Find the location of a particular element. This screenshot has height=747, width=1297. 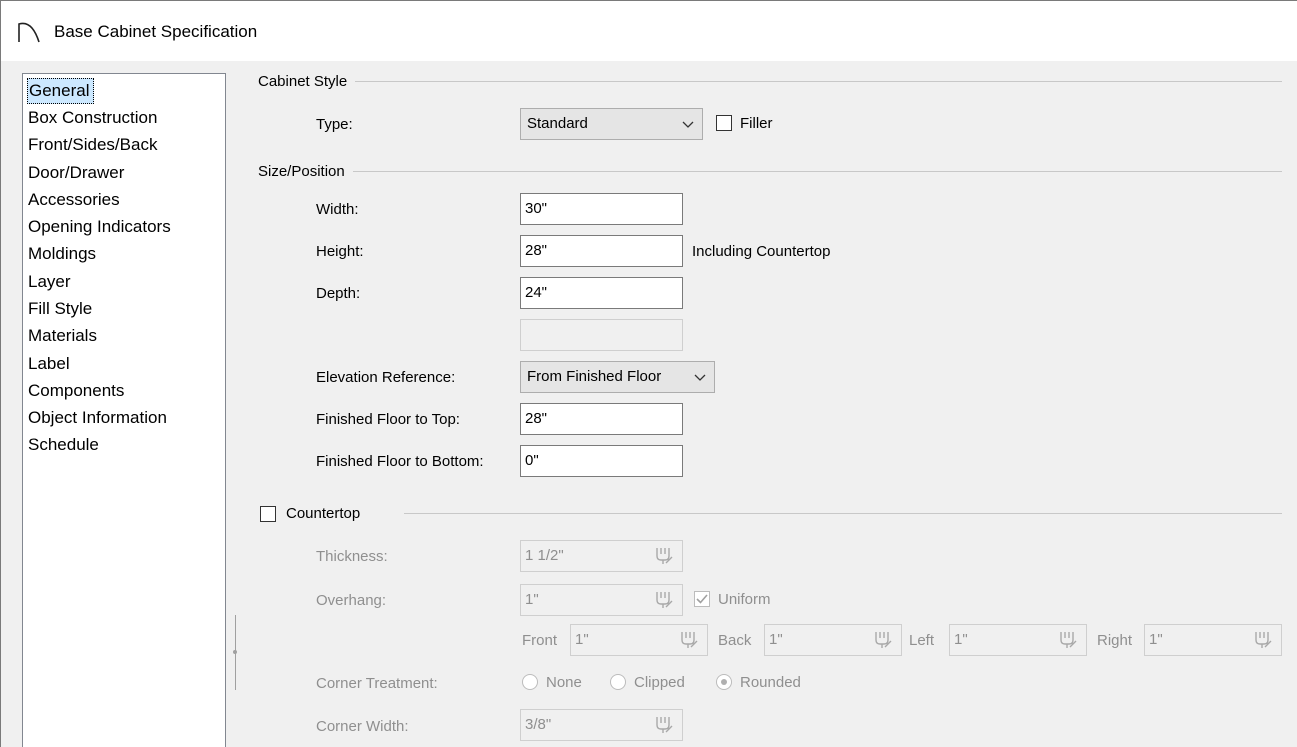

nav-item-moldings: Moldings is located at coordinates (63, 254).